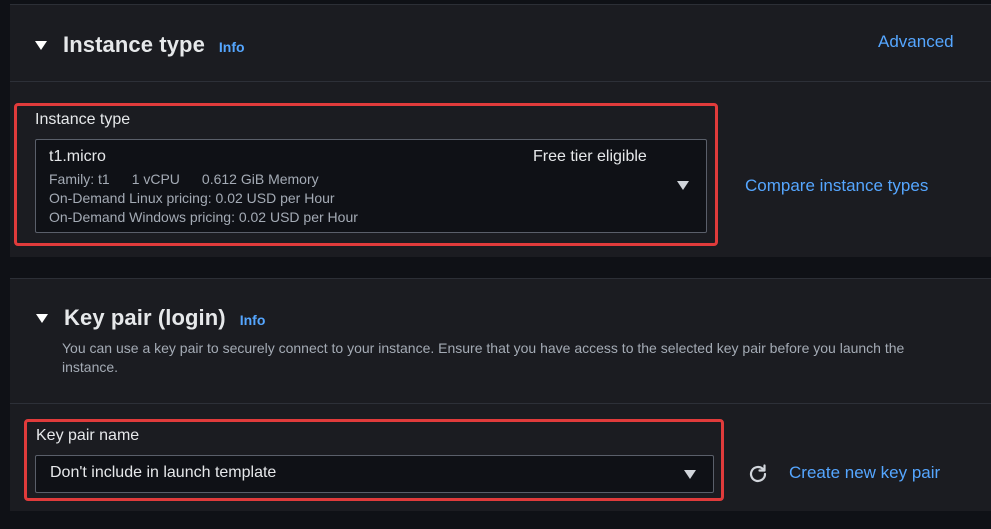 The image size is (991, 529). I want to click on instance-type-title: Instance type, so click(134, 44).